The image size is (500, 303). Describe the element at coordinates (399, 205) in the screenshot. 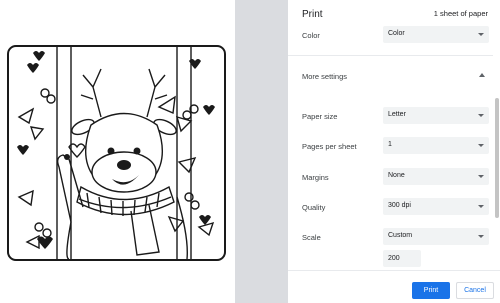

I see `quality-value: 300 dpi` at that location.